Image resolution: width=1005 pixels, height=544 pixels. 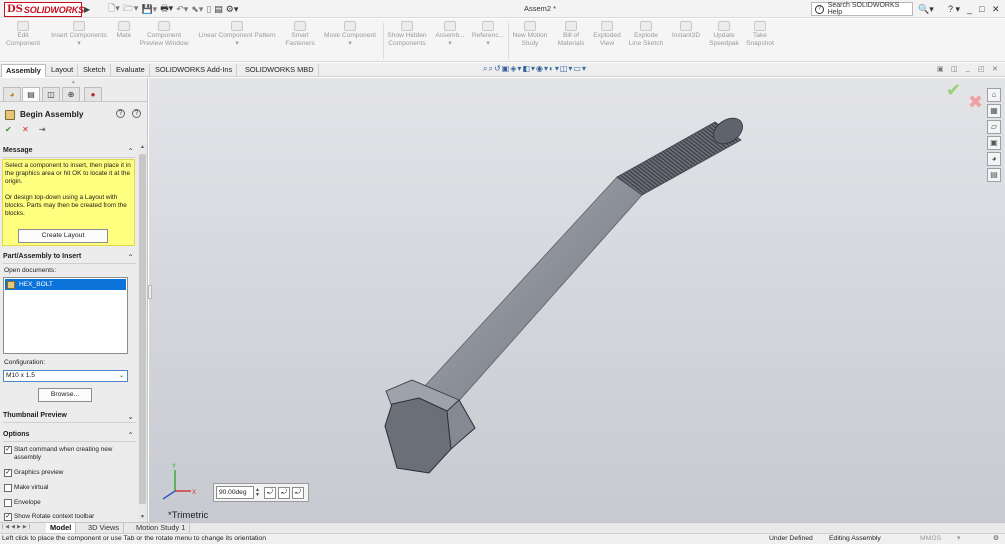 What do you see at coordinates (69, 152) in the screenshot?
I see `message-section-header: Message ⌃` at bounding box center [69, 152].